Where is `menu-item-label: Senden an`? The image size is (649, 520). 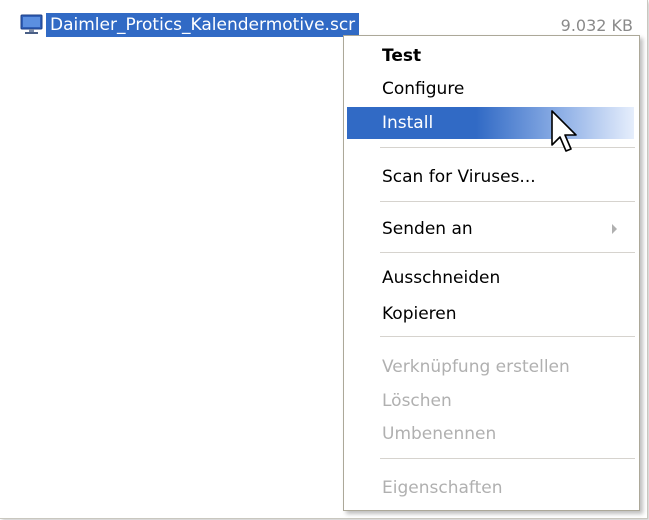
menu-item-label: Senden an is located at coordinates (427, 229).